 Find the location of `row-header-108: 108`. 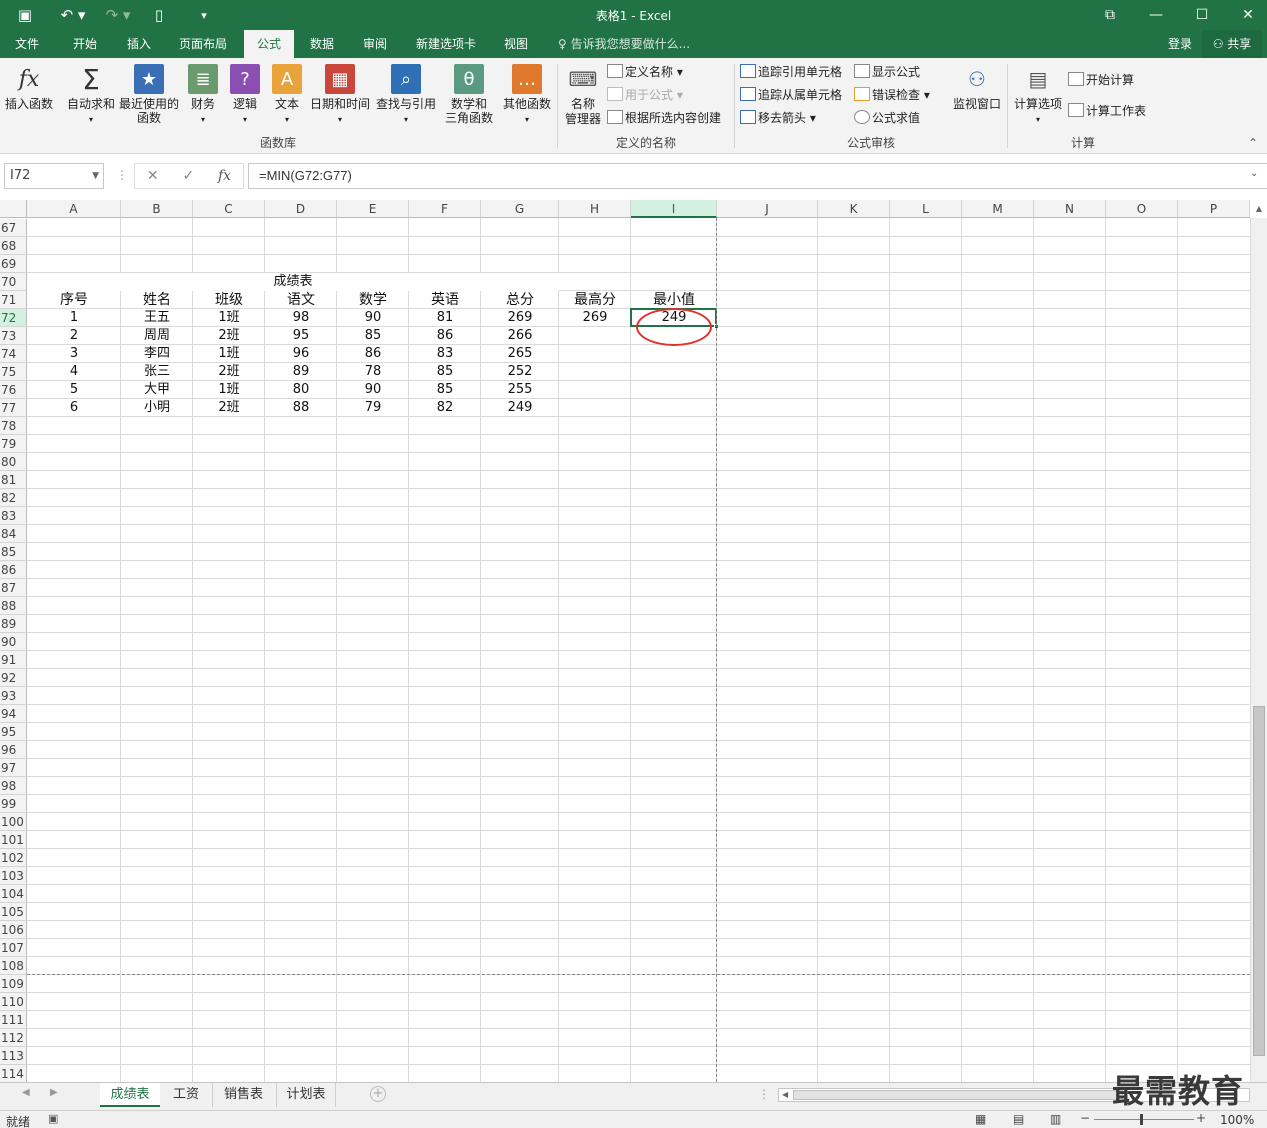

row-header-108: 108 is located at coordinates (13, 966).